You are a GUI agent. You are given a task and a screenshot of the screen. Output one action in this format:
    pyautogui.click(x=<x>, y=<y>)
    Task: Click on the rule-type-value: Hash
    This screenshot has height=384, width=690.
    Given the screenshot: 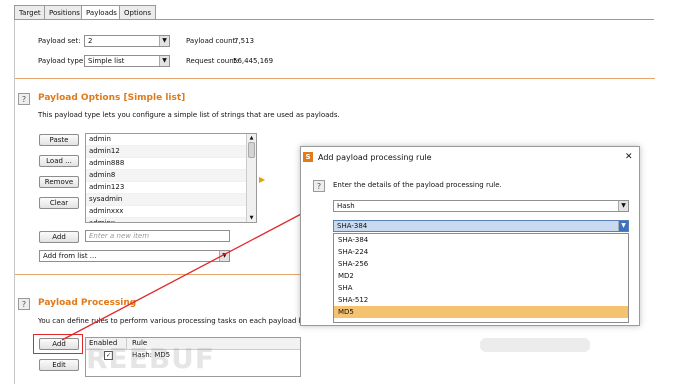 What is the action you would take?
    pyautogui.click(x=346, y=206)
    